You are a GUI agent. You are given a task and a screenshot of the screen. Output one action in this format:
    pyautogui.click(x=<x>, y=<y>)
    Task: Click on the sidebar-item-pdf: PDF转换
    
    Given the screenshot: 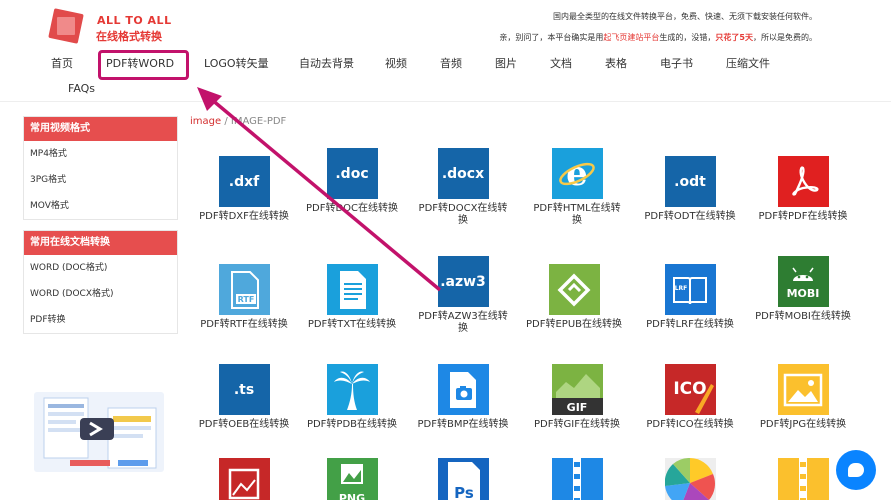 What is the action you would take?
    pyautogui.click(x=100, y=320)
    